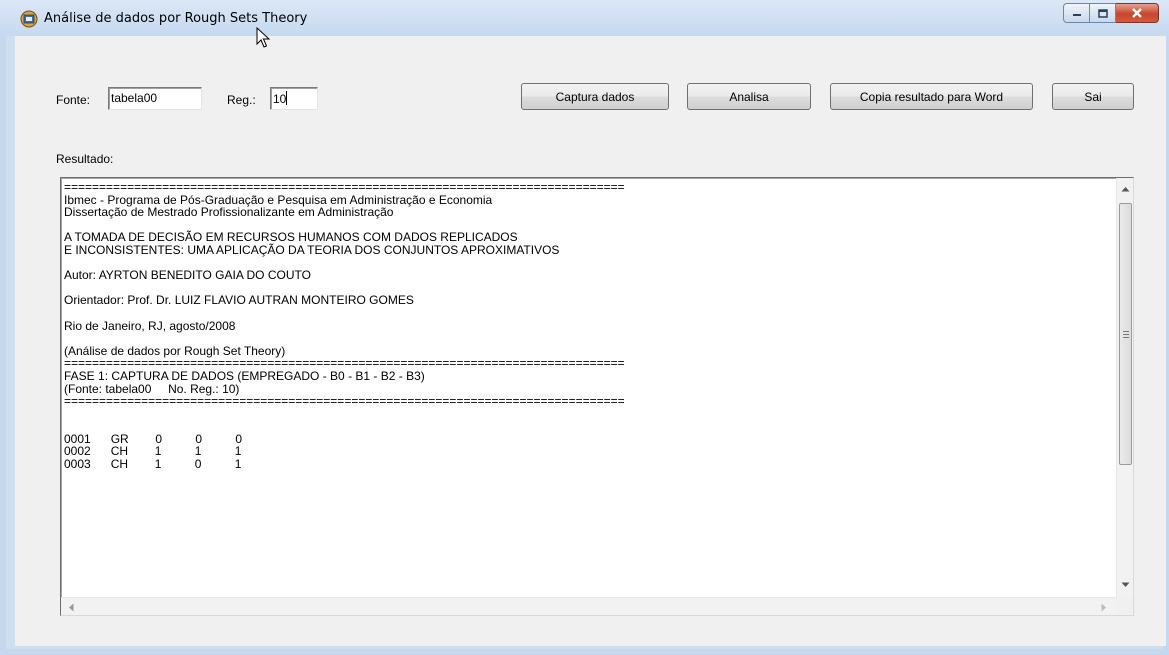  Describe the element at coordinates (150, 325) in the screenshot. I see `result-line: Rio de Janeiro, RJ, agosto/2008` at that location.